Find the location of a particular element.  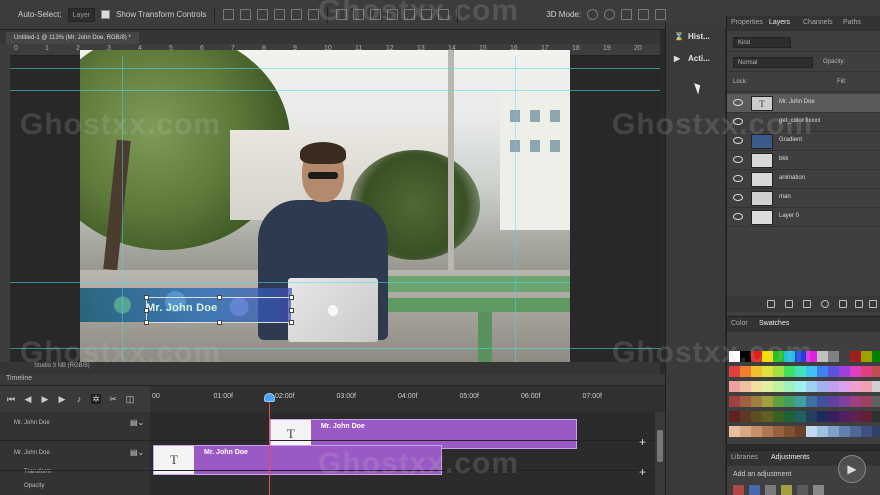

link-icon is located at coordinates (771, 304).